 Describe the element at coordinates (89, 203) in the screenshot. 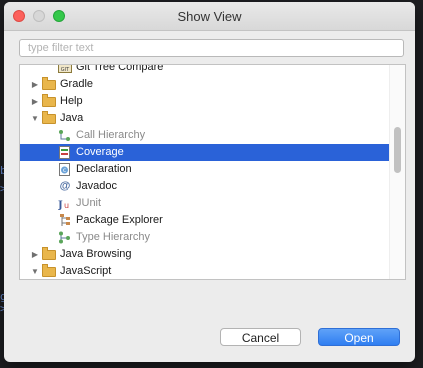

I see `tree-item-label: JUnit` at that location.